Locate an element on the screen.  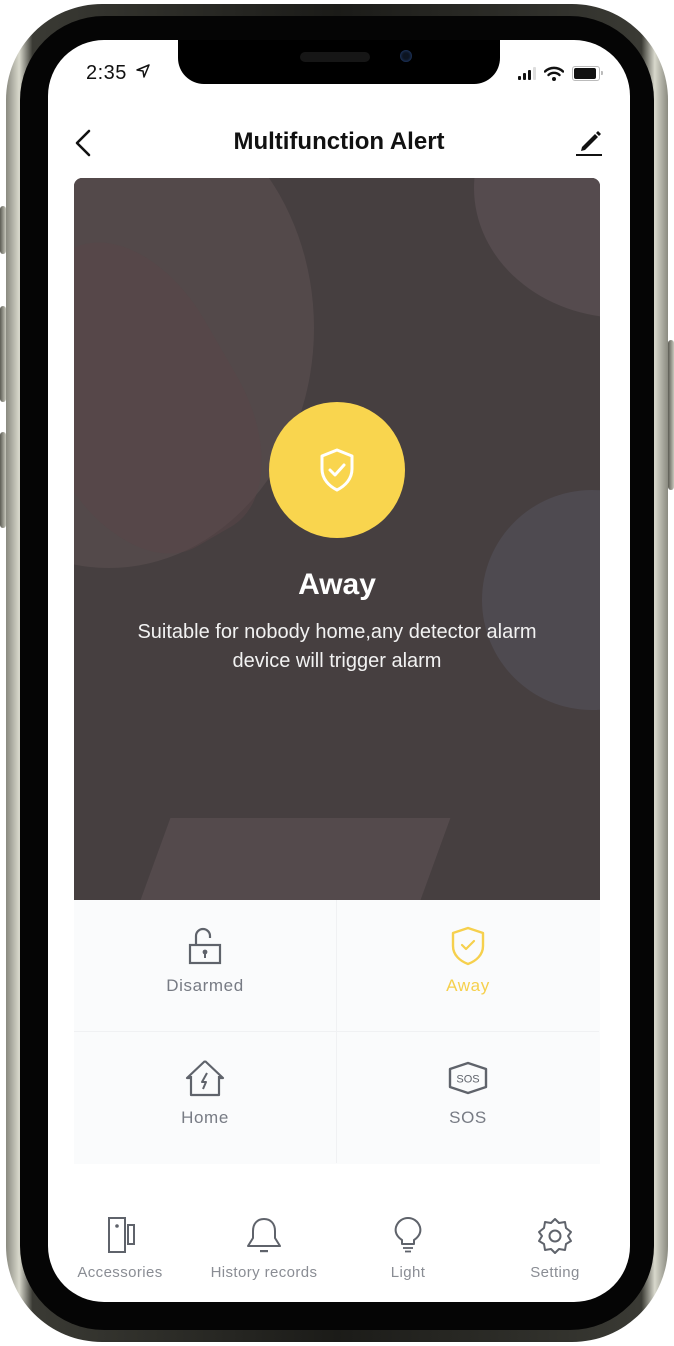
svg-text: SOS is located at coordinates (467, 1080).